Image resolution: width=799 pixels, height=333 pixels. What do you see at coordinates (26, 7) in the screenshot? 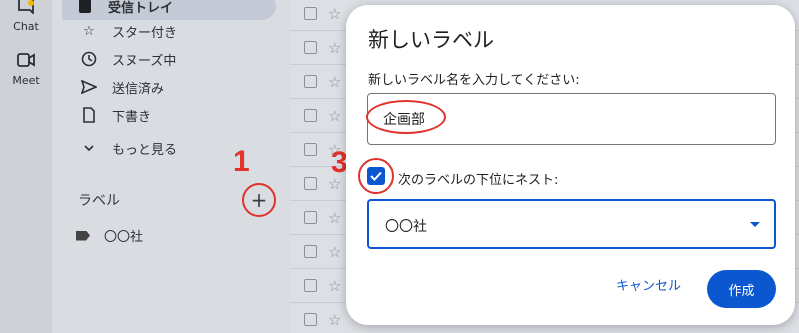
I see `chat-icon` at bounding box center [26, 7].